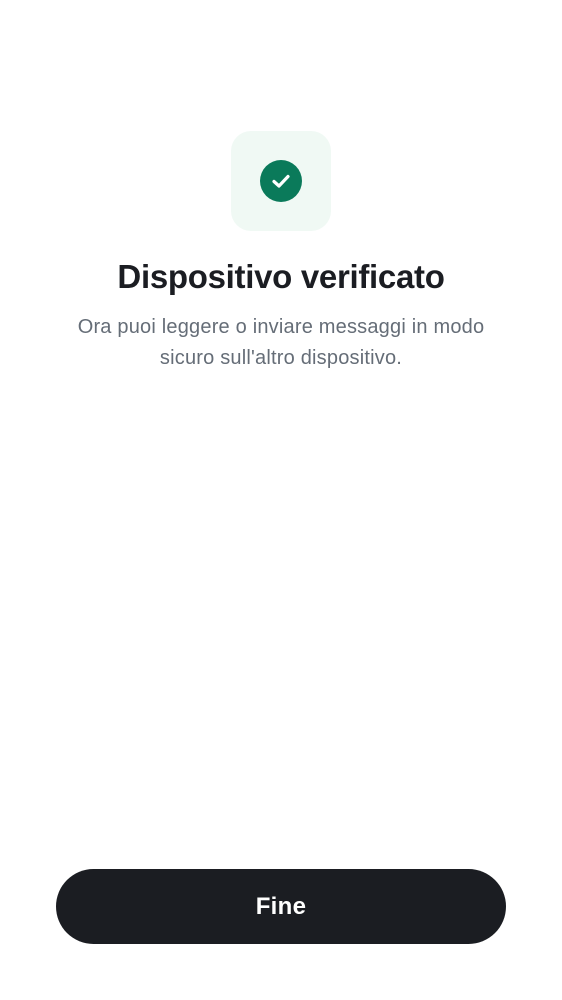 This screenshot has height=1000, width=562. What do you see at coordinates (281, 276) in the screenshot?
I see `page-title: Dispositivo verificato` at bounding box center [281, 276].